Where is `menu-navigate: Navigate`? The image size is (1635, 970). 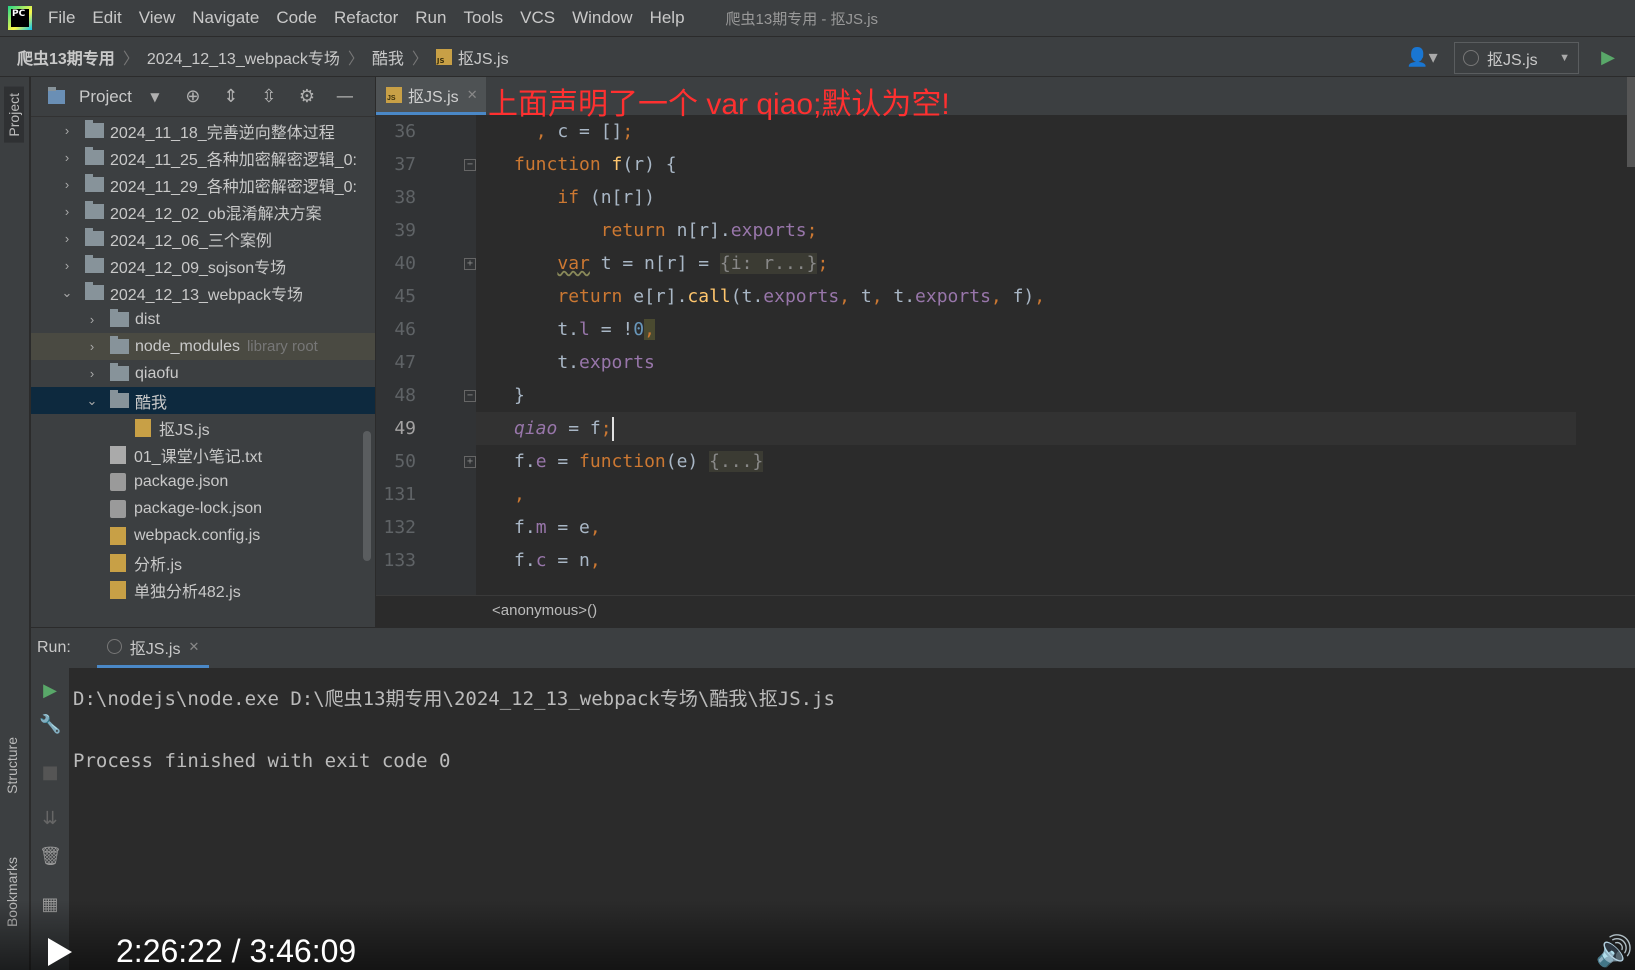
menu-navigate: Navigate is located at coordinates (225, 18).